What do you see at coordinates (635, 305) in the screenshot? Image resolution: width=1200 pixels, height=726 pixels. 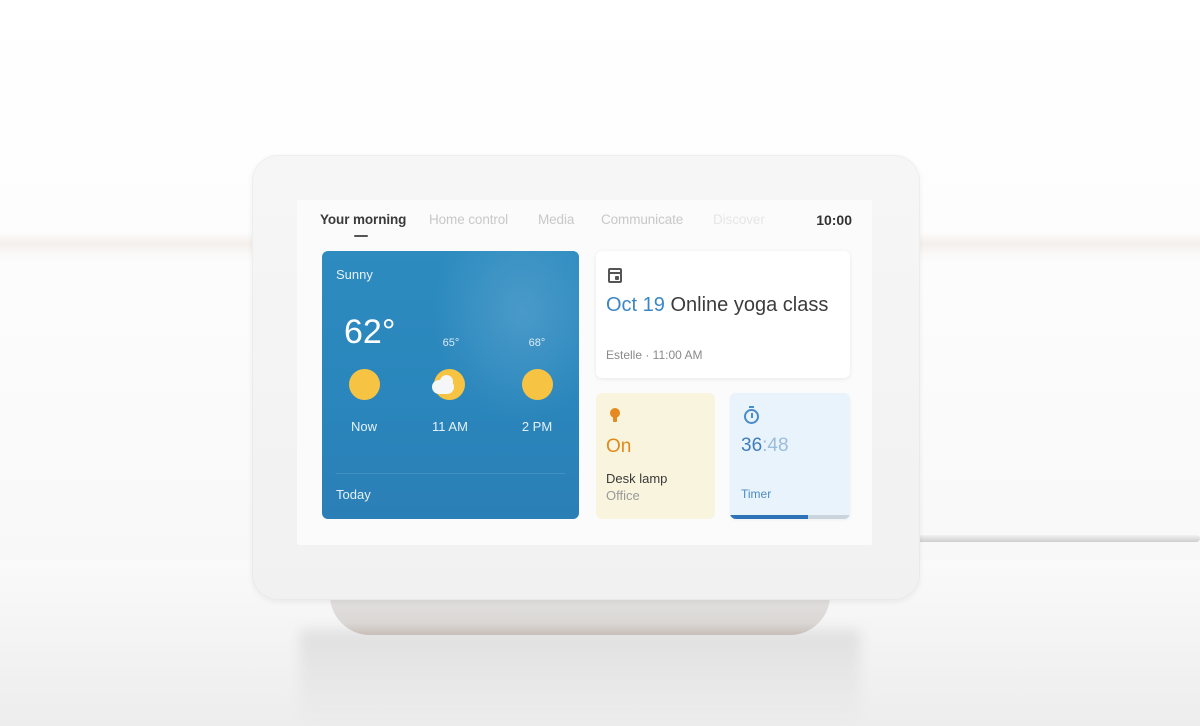 I see `event-date: Oct 19` at bounding box center [635, 305].